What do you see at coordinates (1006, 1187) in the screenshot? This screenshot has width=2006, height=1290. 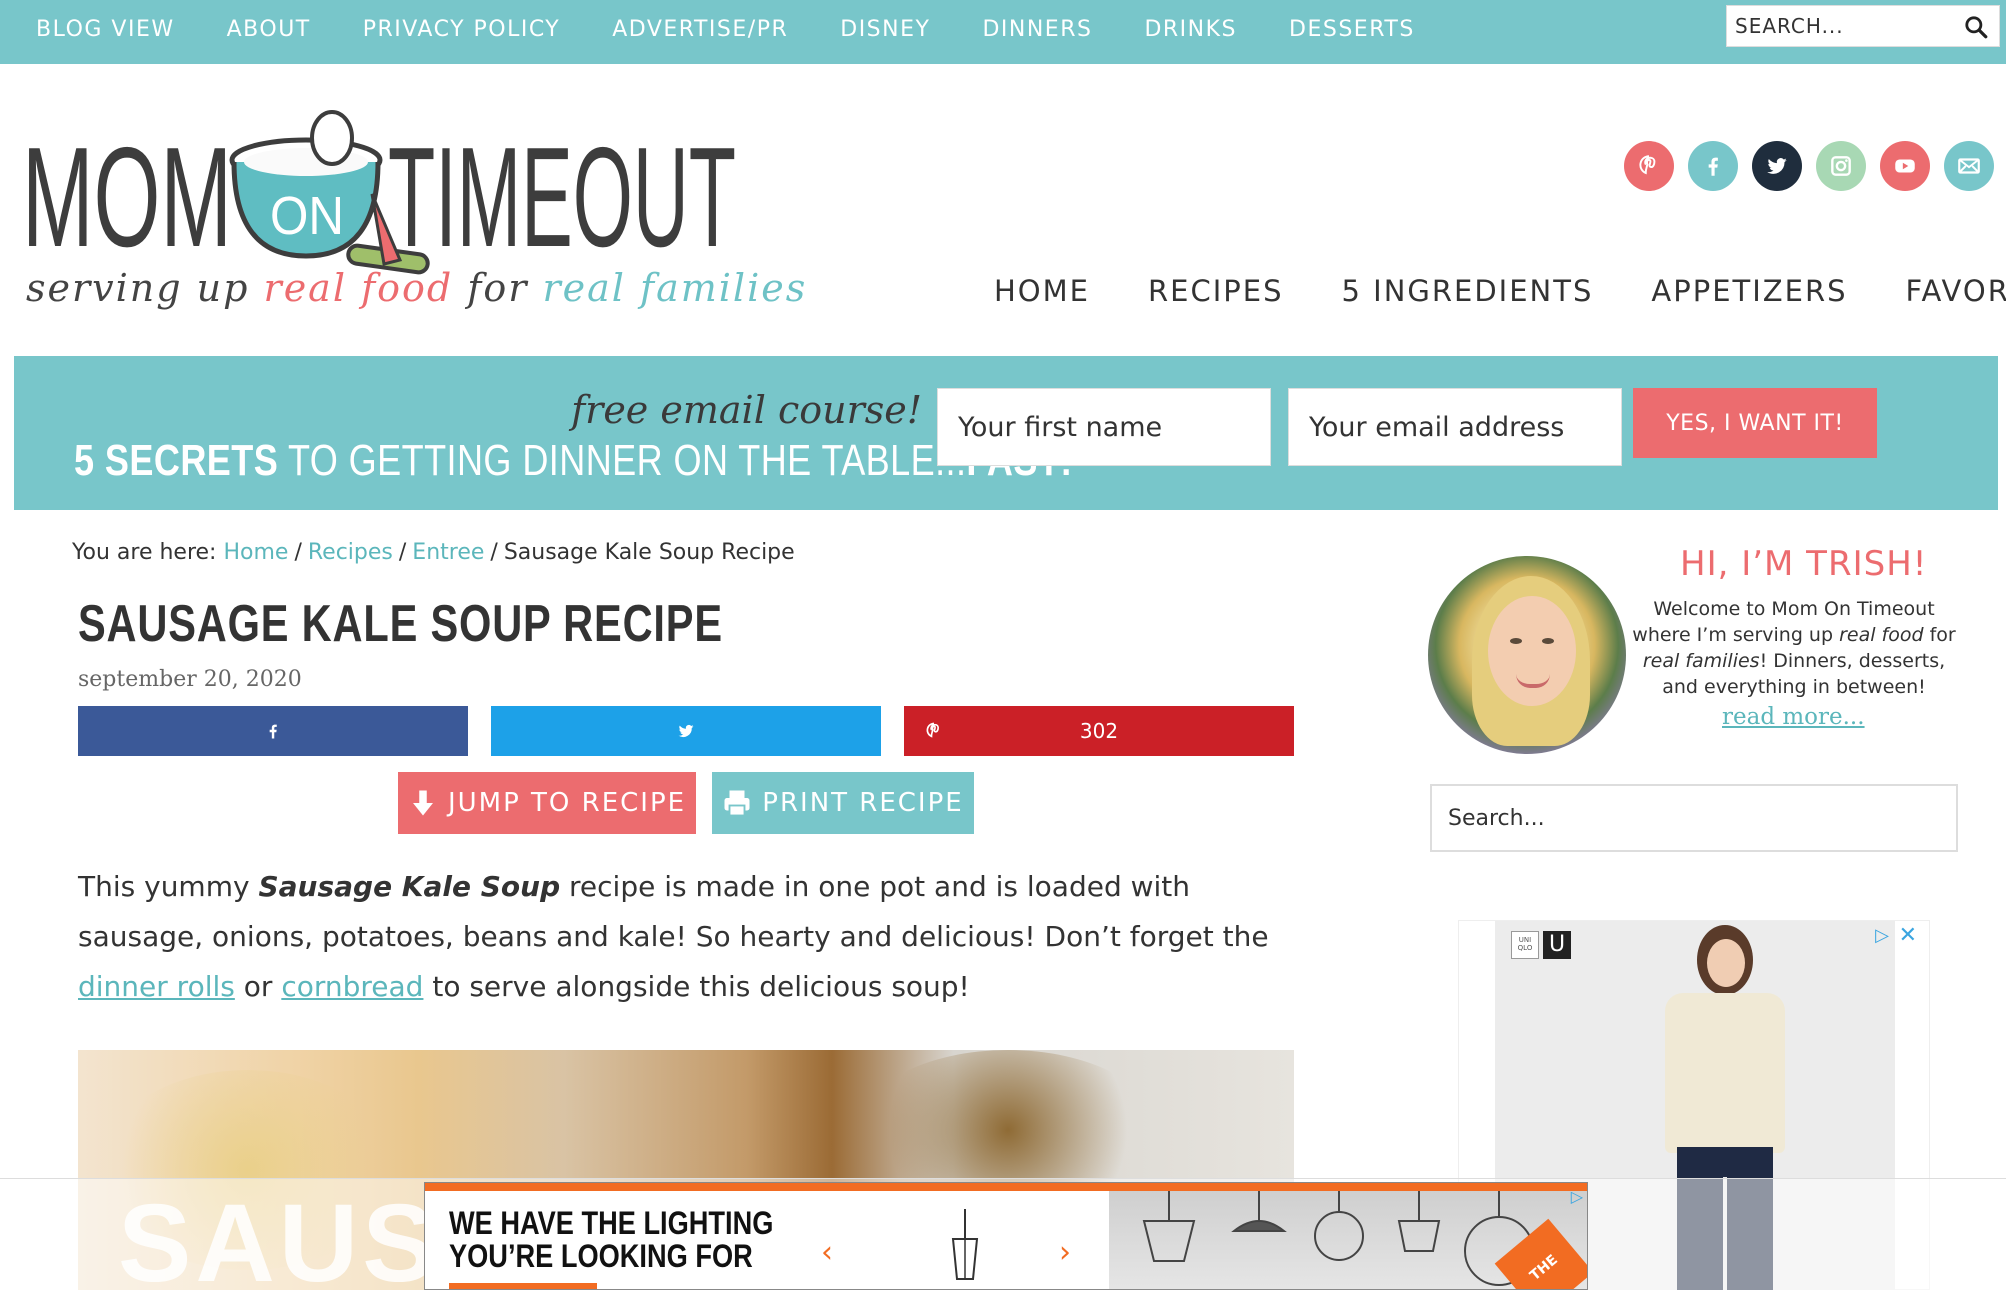 I see `ad-top-bar` at bounding box center [1006, 1187].